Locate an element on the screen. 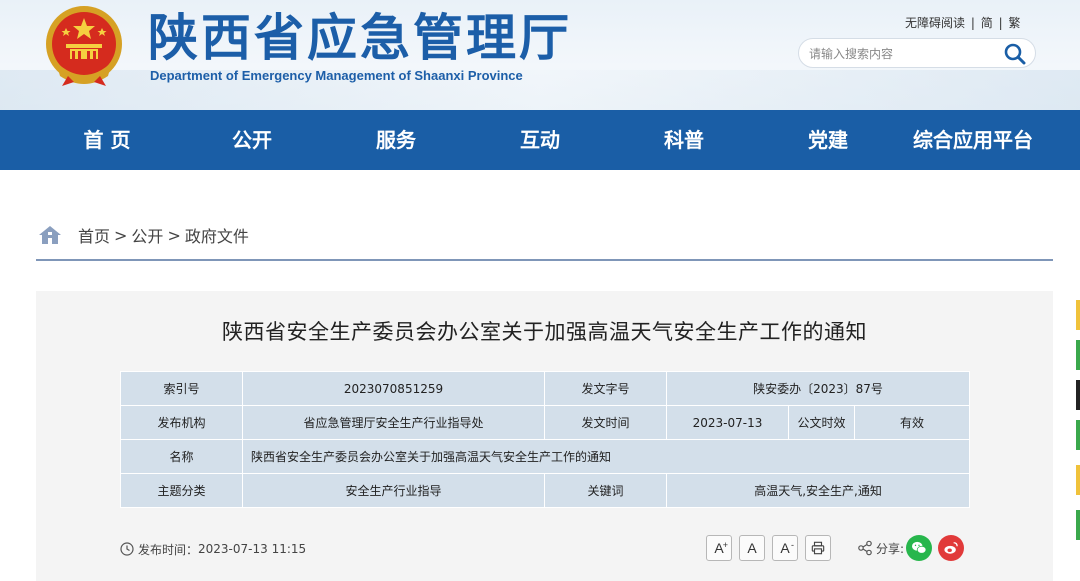  breadcrumb: 首页 > 公开 > 政府文件 is located at coordinates (143, 235).